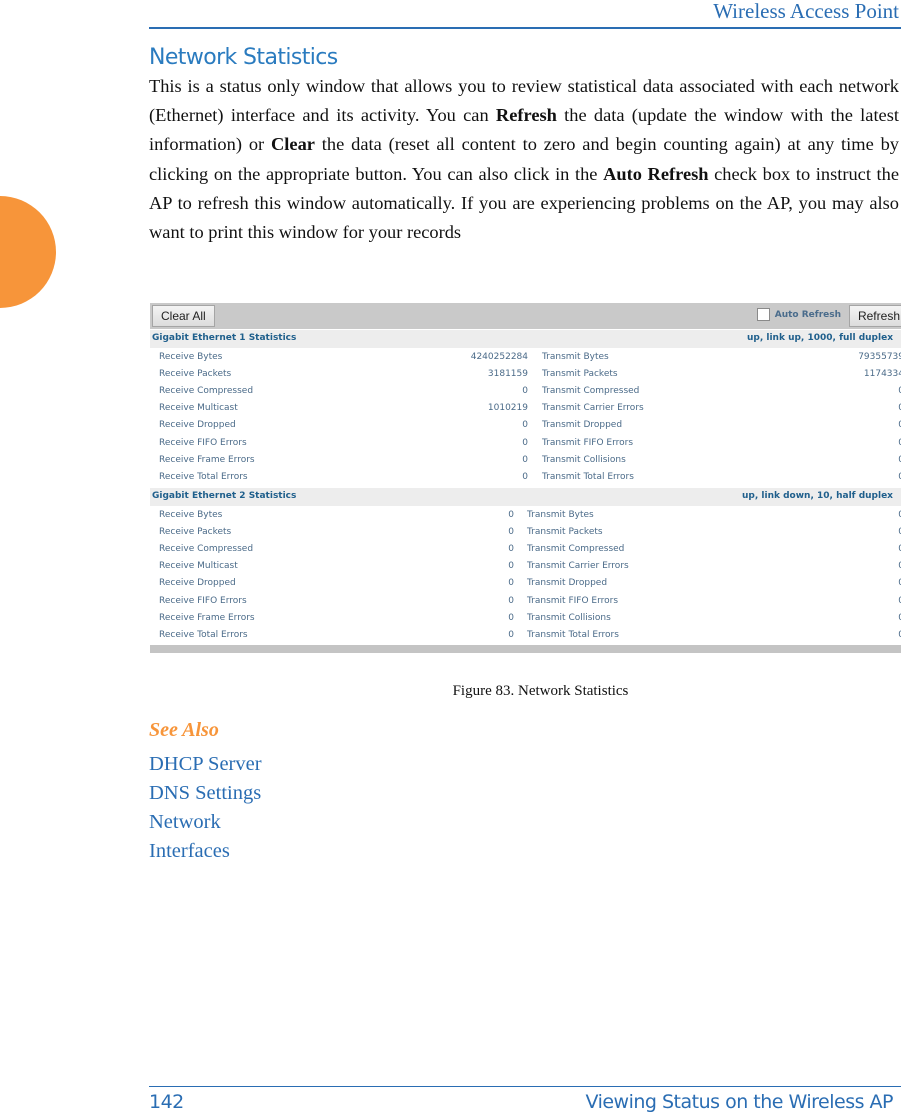  Describe the element at coordinates (874, 316) in the screenshot. I see `refresh-button: Refresh` at that location.